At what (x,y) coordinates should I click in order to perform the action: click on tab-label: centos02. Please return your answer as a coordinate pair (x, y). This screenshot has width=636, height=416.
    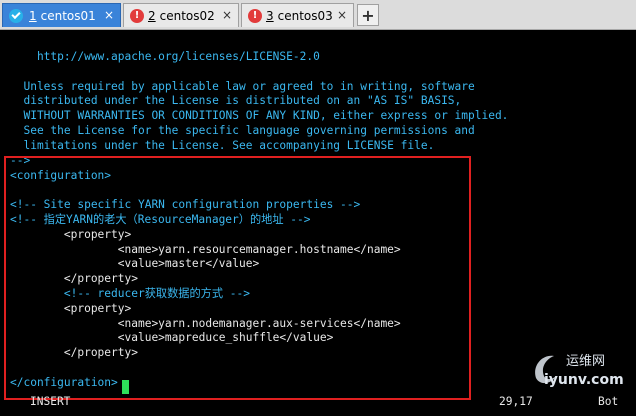
    Looking at the image, I should click on (187, 15).